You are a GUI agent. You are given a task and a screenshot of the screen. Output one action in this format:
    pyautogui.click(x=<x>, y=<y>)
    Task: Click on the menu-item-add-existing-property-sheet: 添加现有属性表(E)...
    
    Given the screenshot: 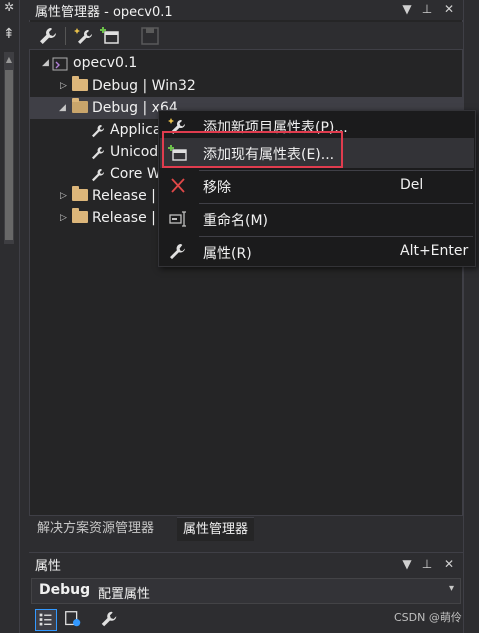 What is the action you would take?
    pyautogui.click(x=317, y=153)
    